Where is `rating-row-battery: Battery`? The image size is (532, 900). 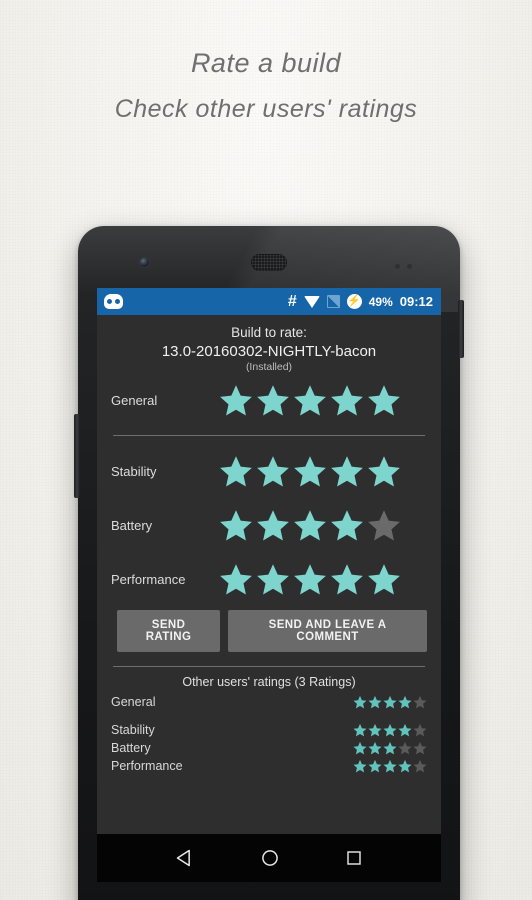 rating-row-battery: Battery is located at coordinates (269, 525).